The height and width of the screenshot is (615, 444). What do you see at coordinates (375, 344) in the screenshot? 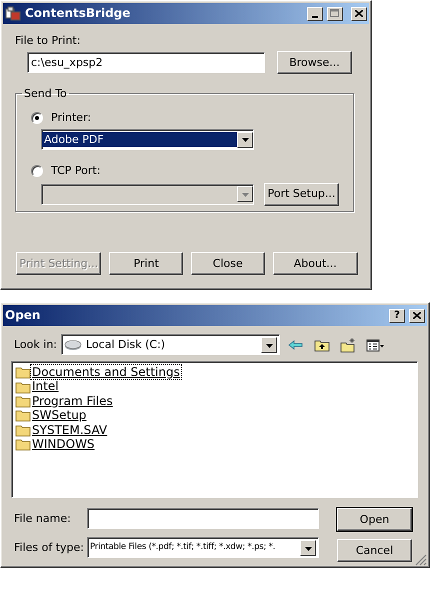
I see `view-menu-icon` at bounding box center [375, 344].